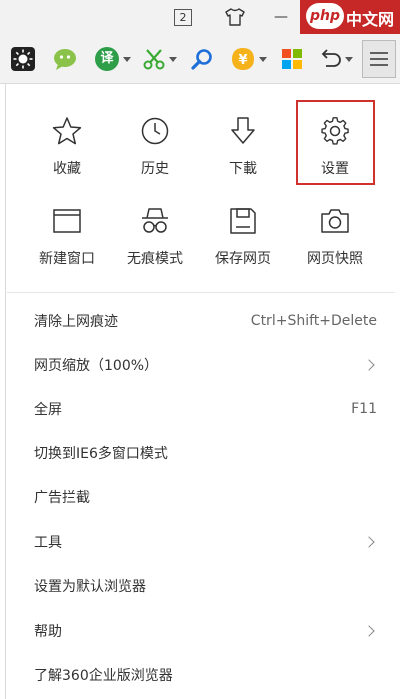 Image resolution: width=400 pixels, height=699 pixels. I want to click on menu-history-label: 历史, so click(155, 169).